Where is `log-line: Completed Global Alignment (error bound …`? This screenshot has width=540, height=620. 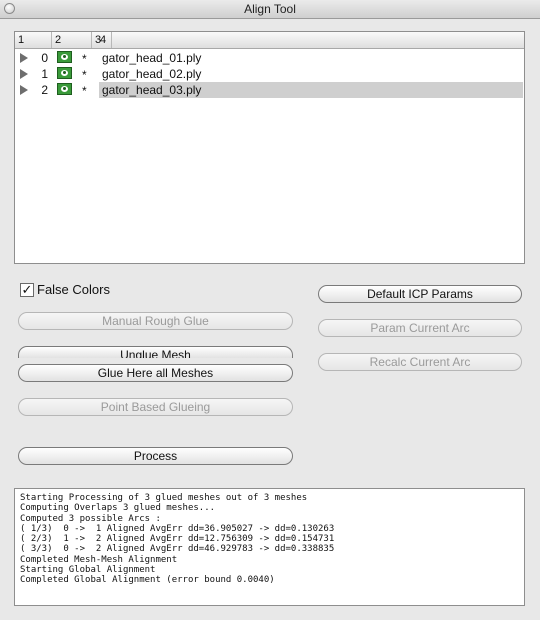 log-line: Completed Global Alignment (error bound … is located at coordinates (147, 580).